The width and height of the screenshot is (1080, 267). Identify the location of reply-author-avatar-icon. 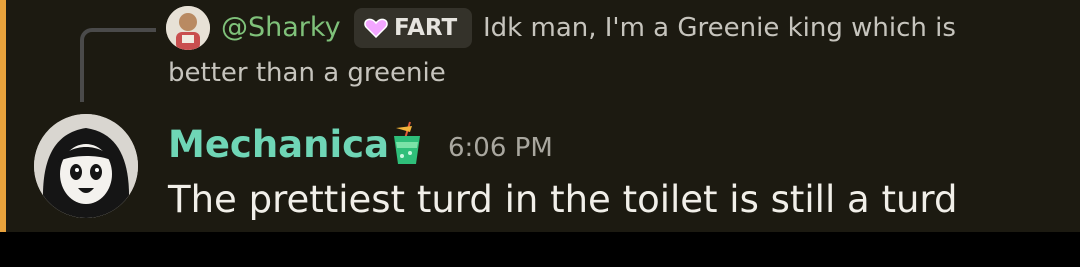
(188, 28).